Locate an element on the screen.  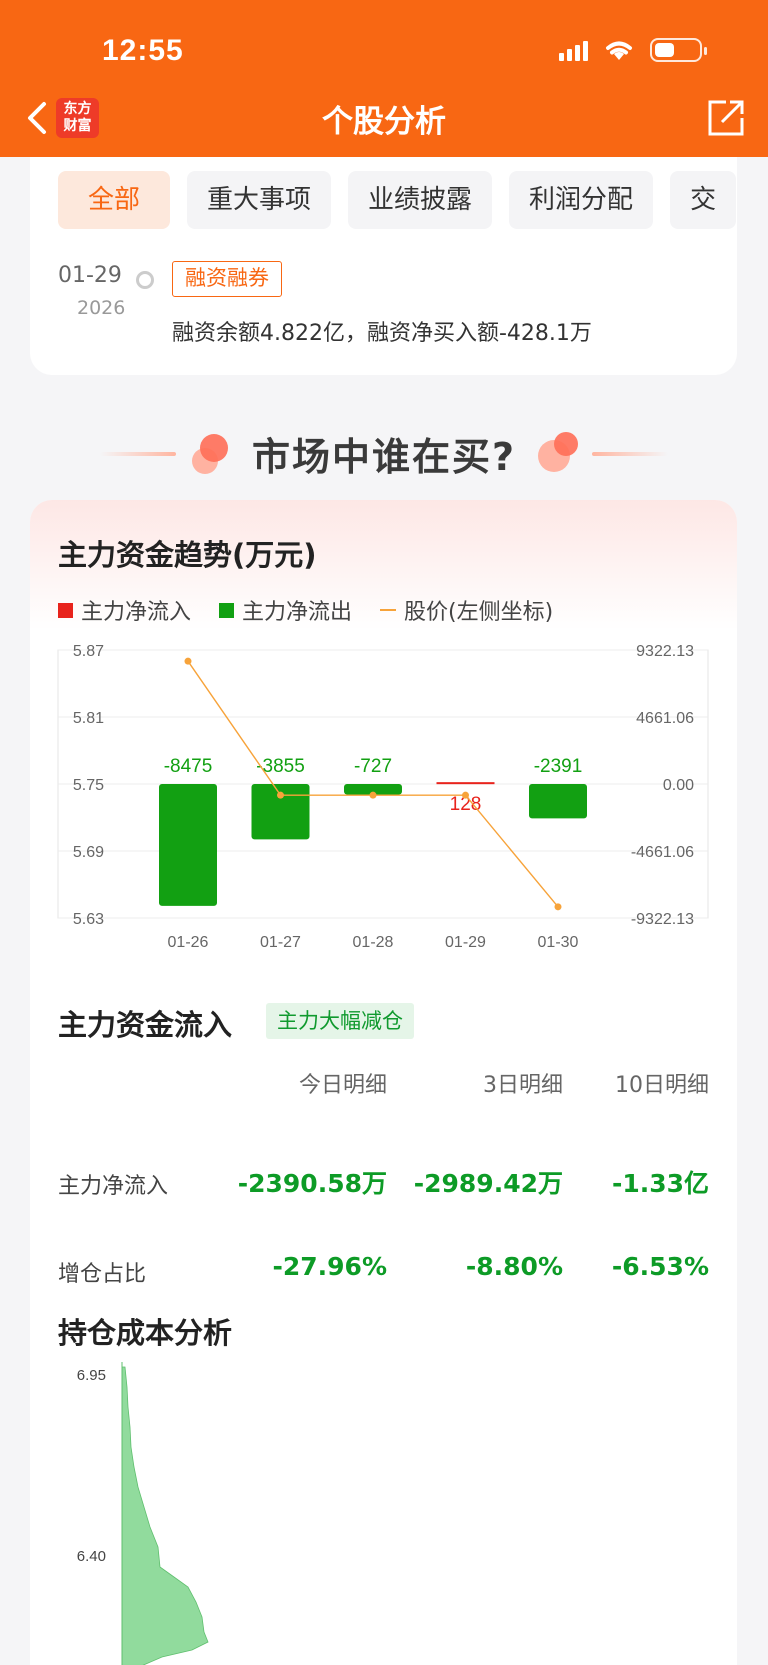
bar-value-label: -2391 is located at coordinates (558, 766).